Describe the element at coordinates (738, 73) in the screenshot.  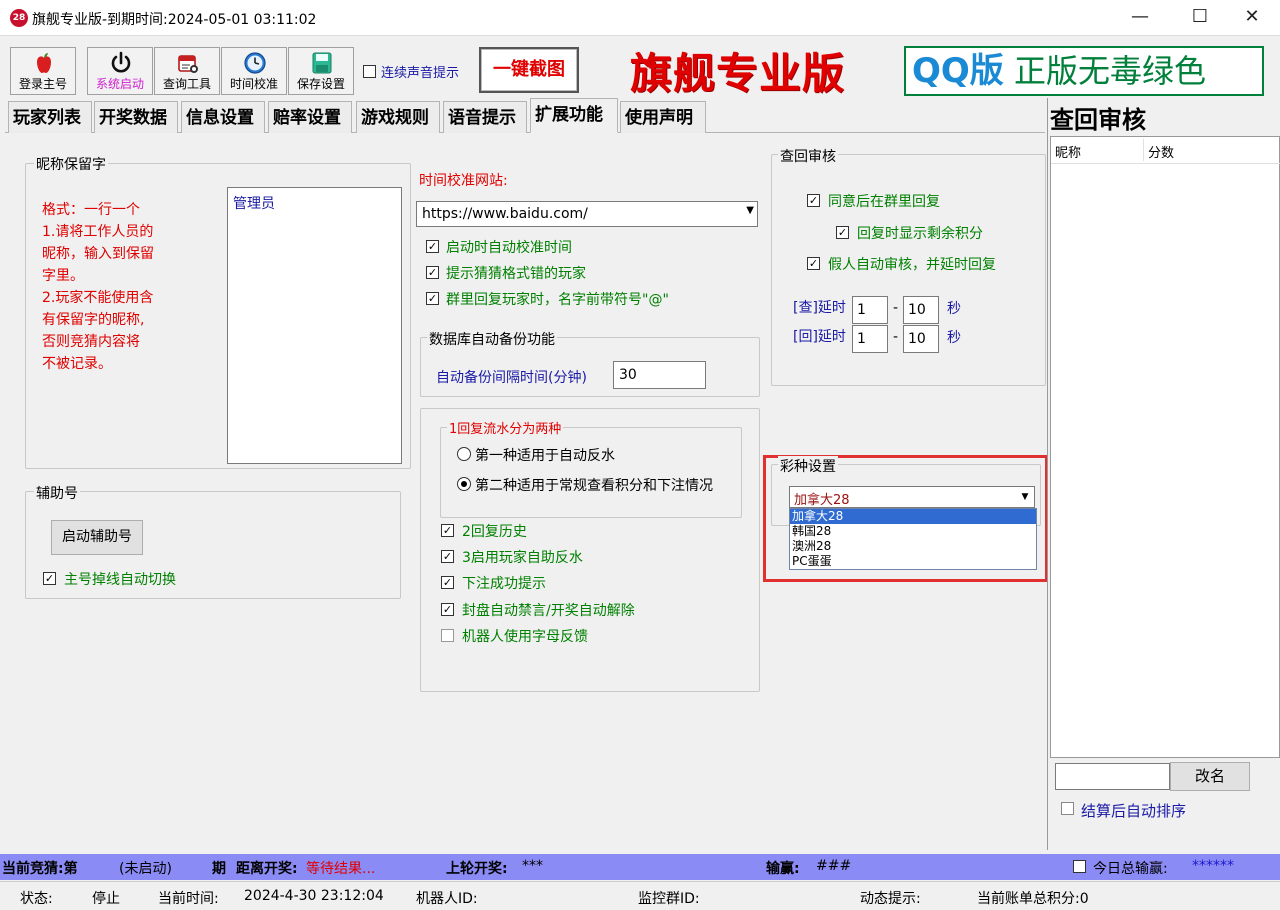
I see `brand-title: 旗舰专业版` at that location.